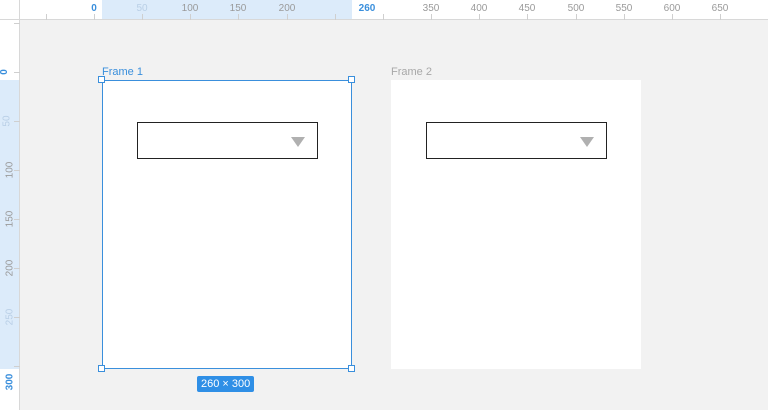 Image resolution: width=768 pixels, height=410 pixels. I want to click on ruler-label: 300, so click(10, 382).